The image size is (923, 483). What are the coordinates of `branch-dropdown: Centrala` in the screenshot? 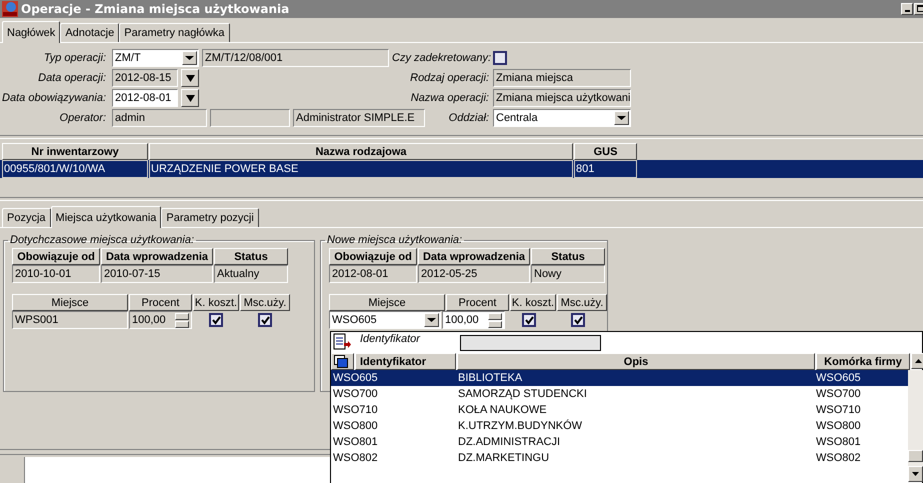 It's located at (562, 118).